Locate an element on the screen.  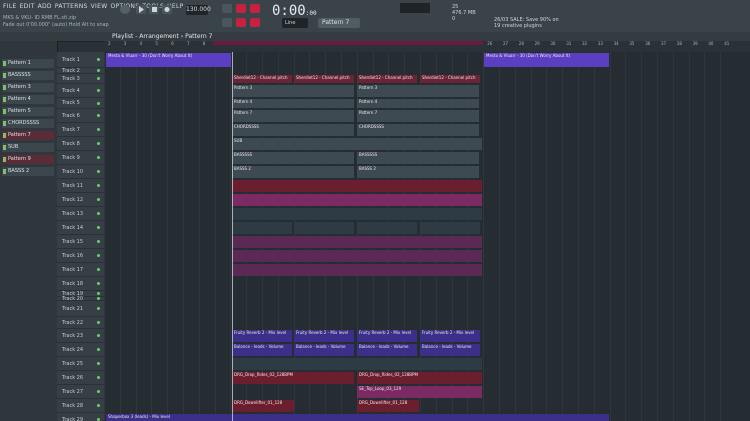
playlist-clip: DRG_Drop_Rides_02_128BPM is located at coordinates (293, 378).